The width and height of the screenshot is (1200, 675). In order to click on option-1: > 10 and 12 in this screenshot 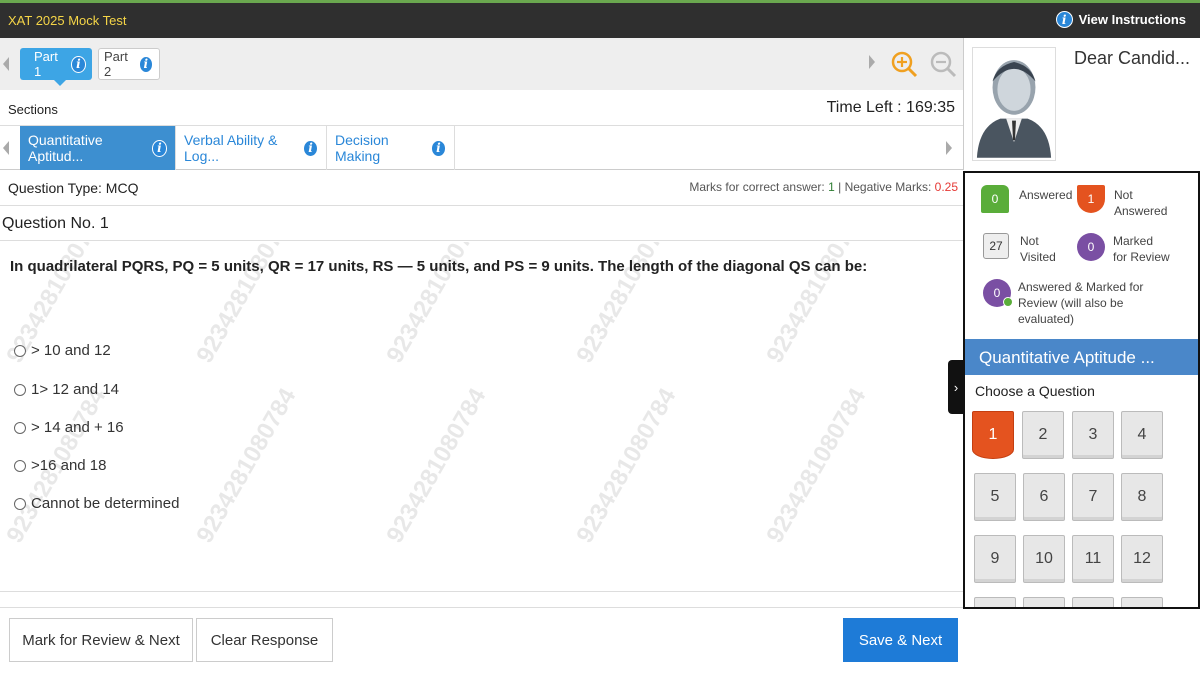, I will do `click(62, 350)`.